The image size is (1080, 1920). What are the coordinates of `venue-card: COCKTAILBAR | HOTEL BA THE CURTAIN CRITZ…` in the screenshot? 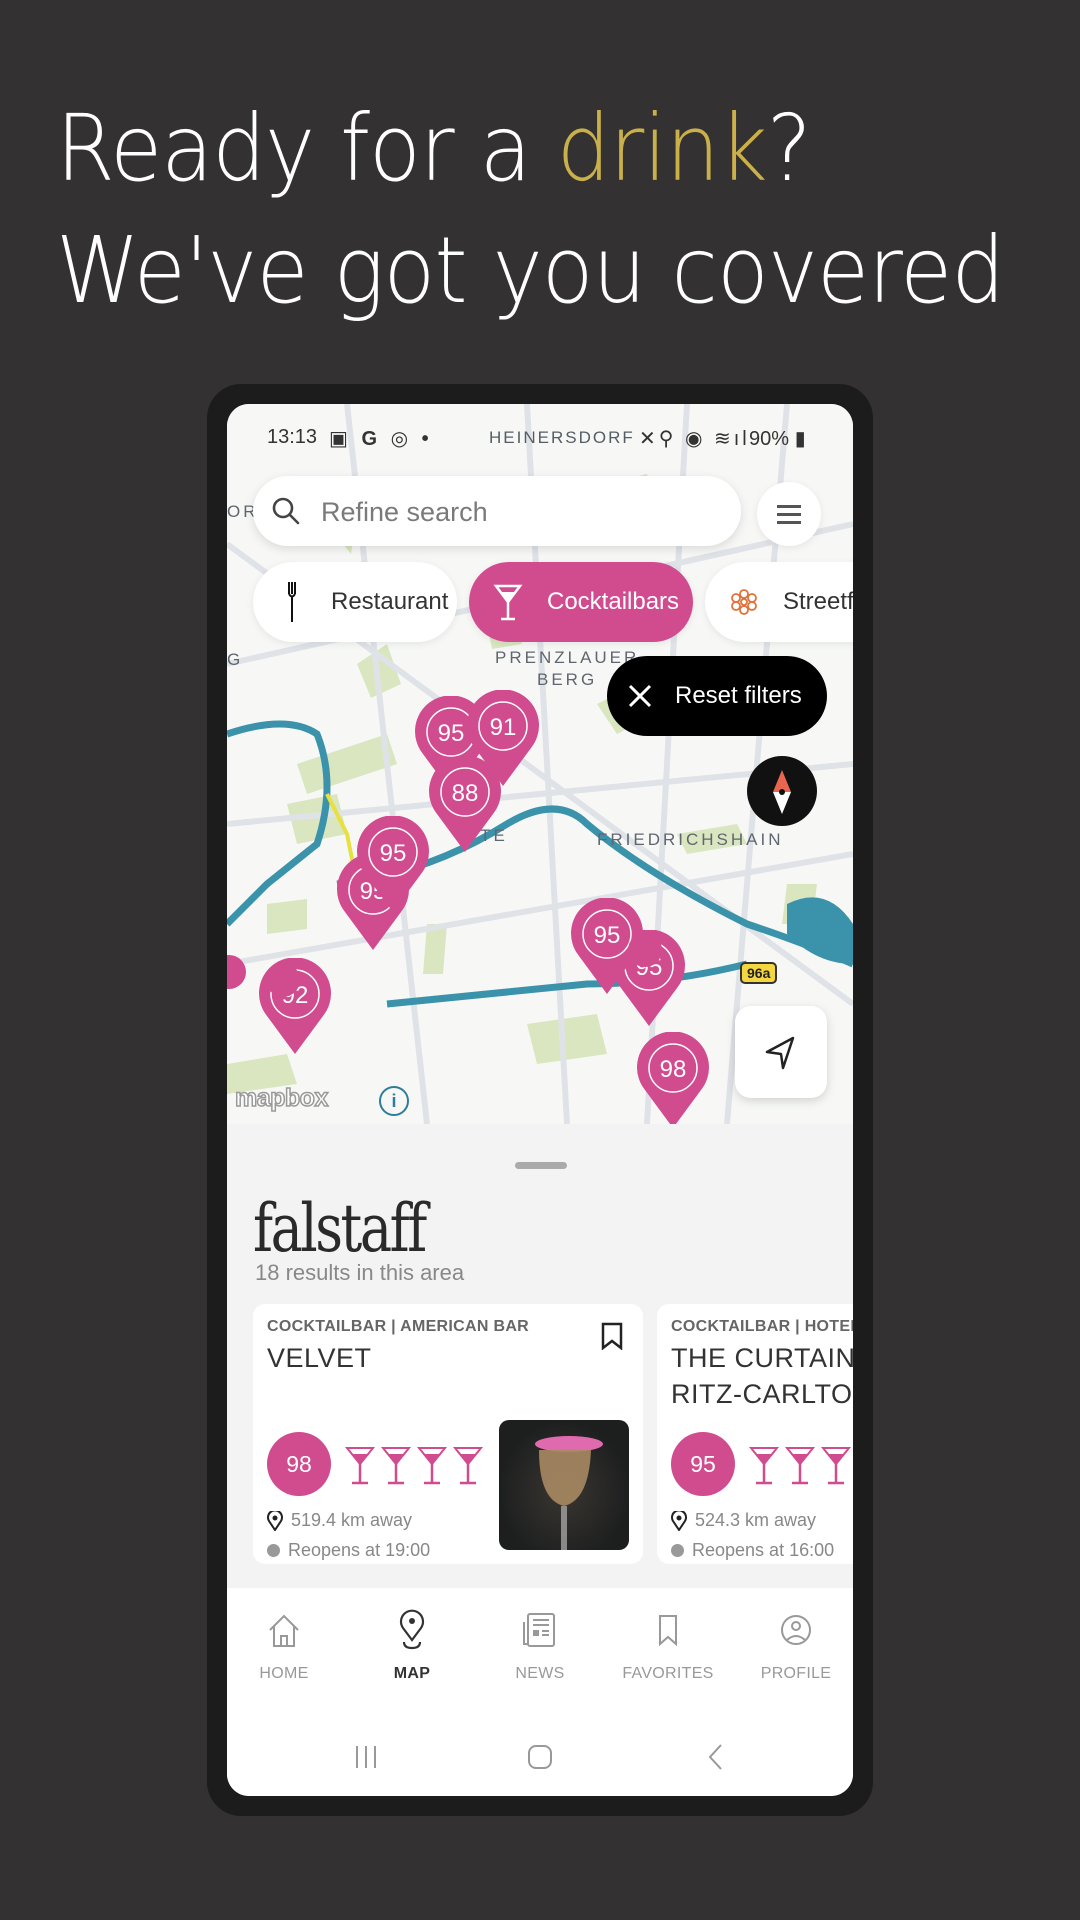 It's located at (755, 1434).